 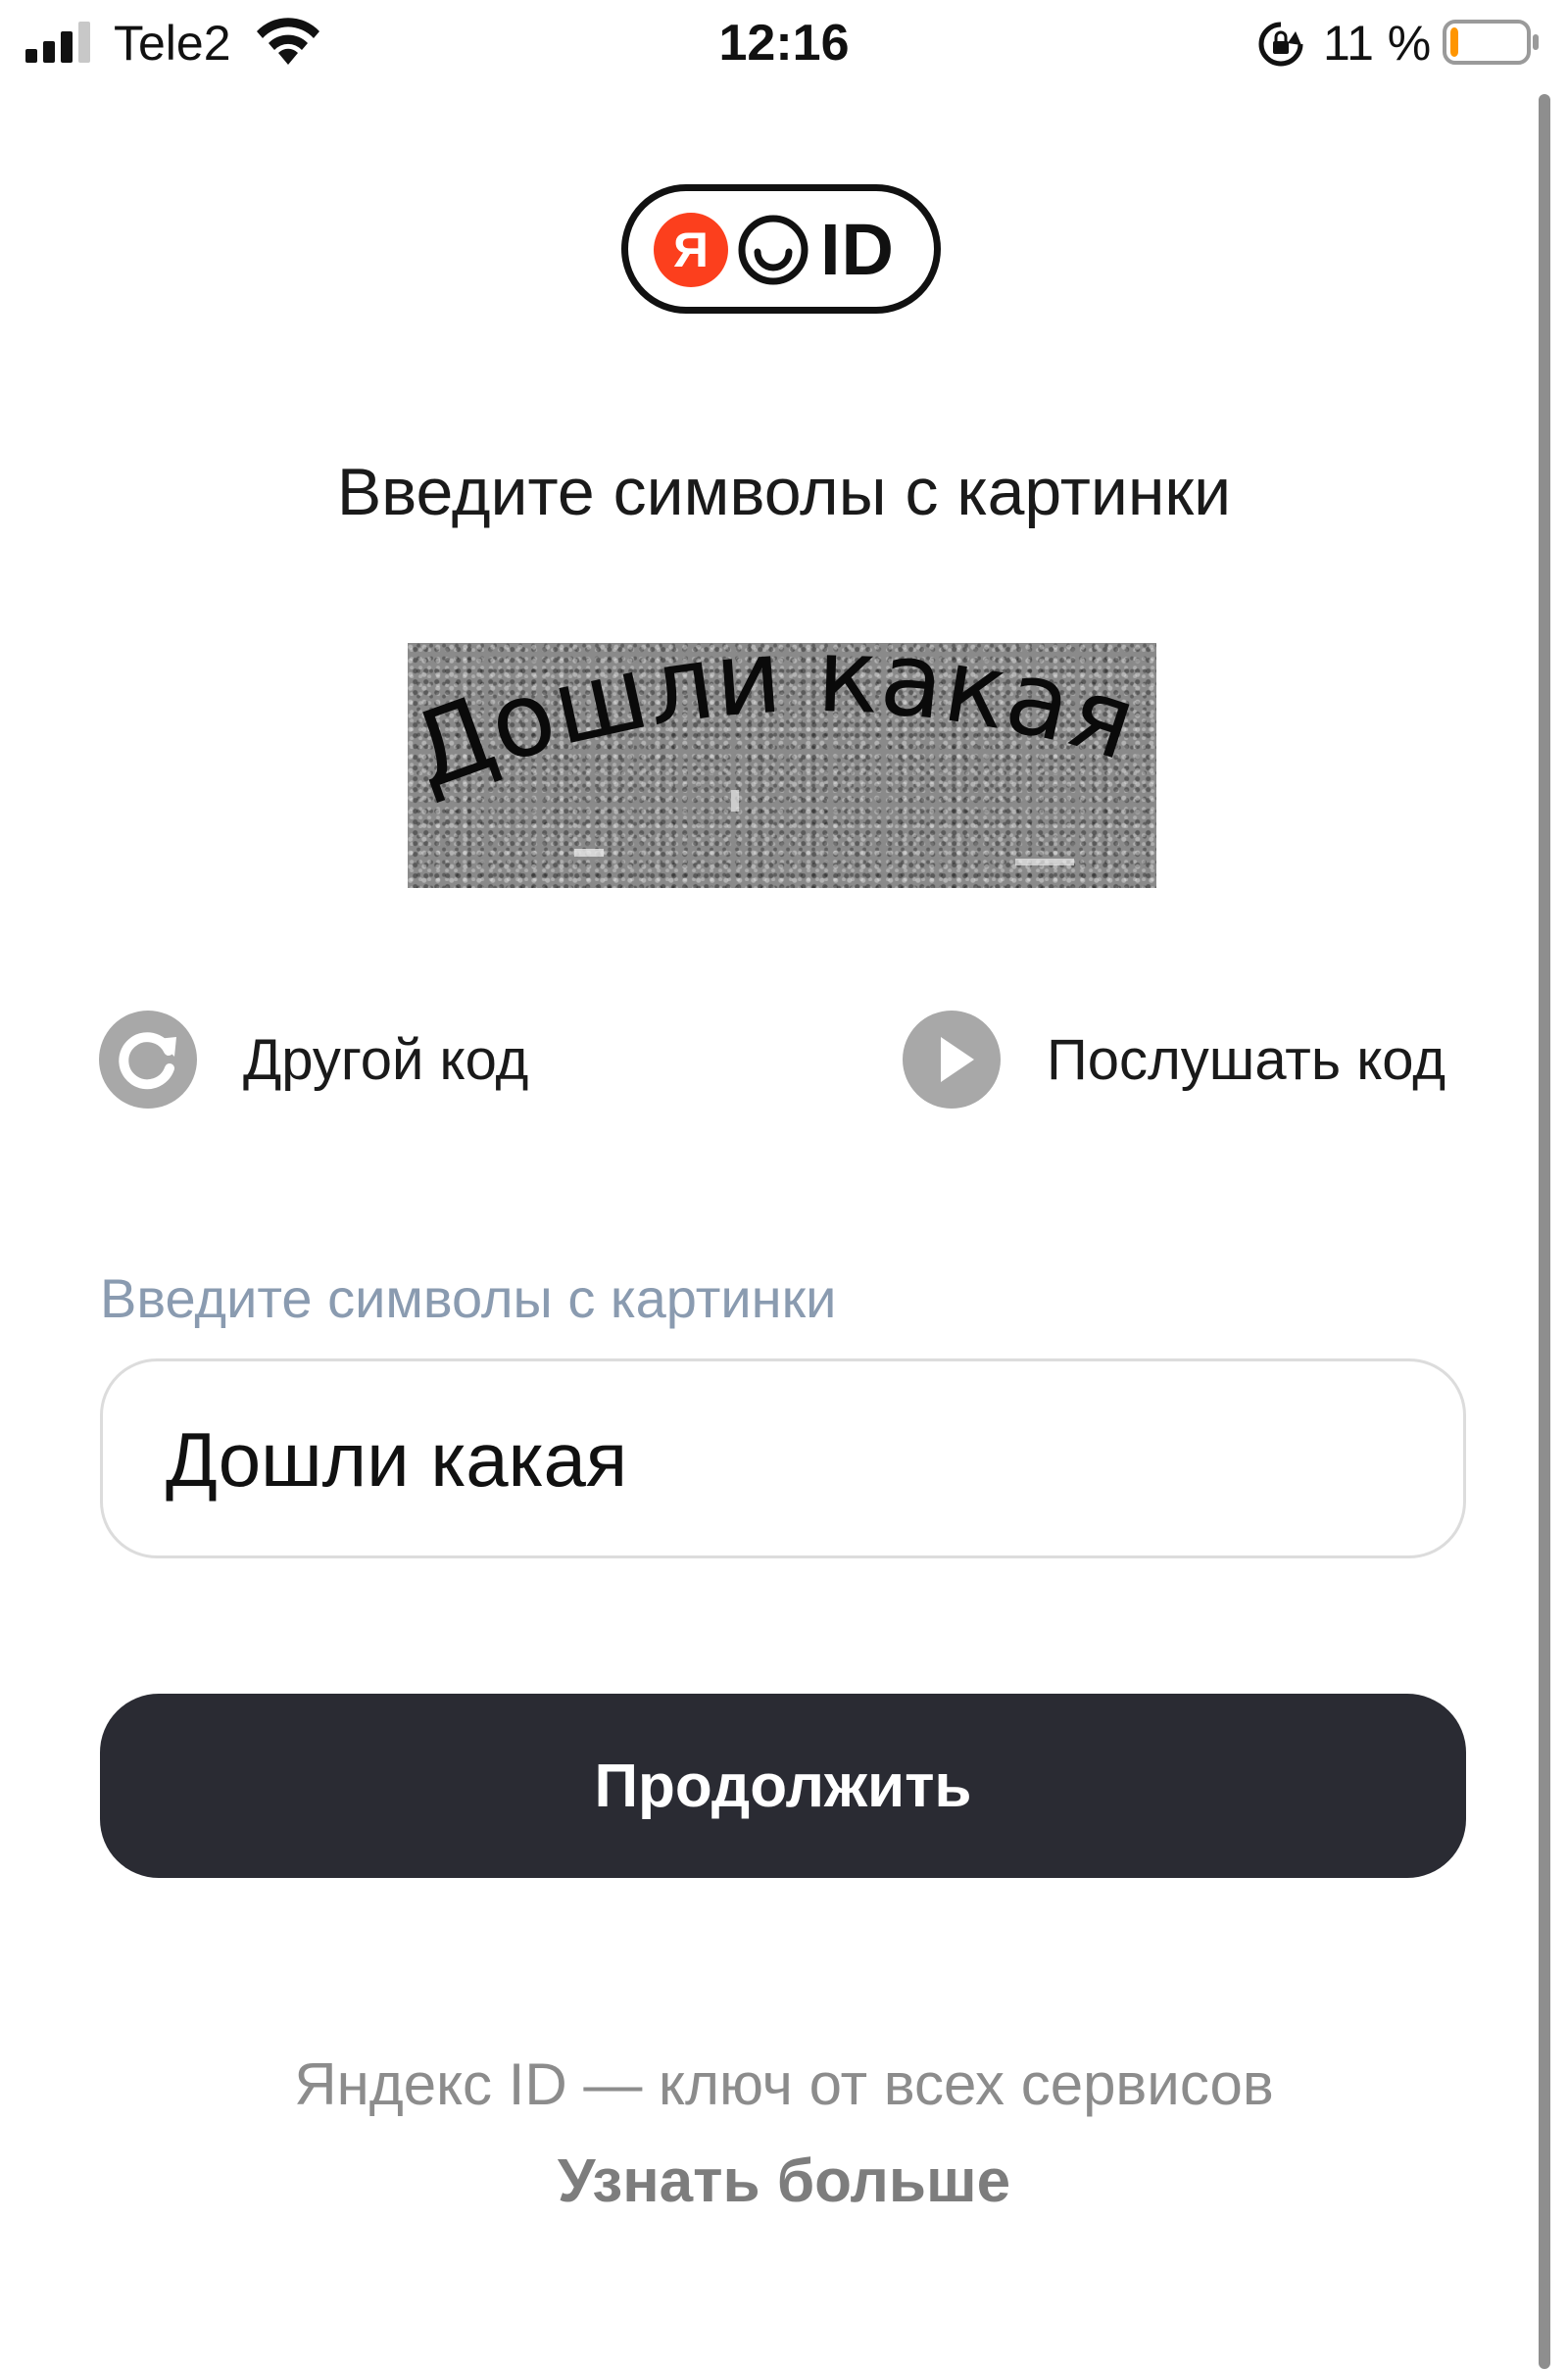 I want to click on captcha-input-container, so click(x=783, y=1458).